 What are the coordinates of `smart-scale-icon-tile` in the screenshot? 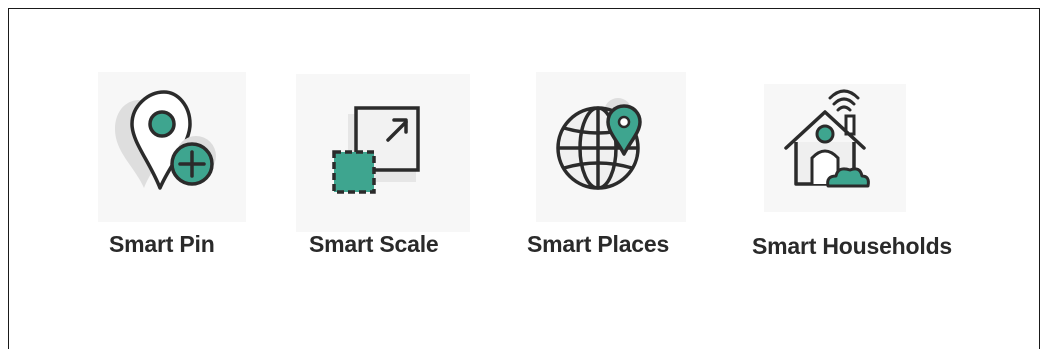 It's located at (383, 153).